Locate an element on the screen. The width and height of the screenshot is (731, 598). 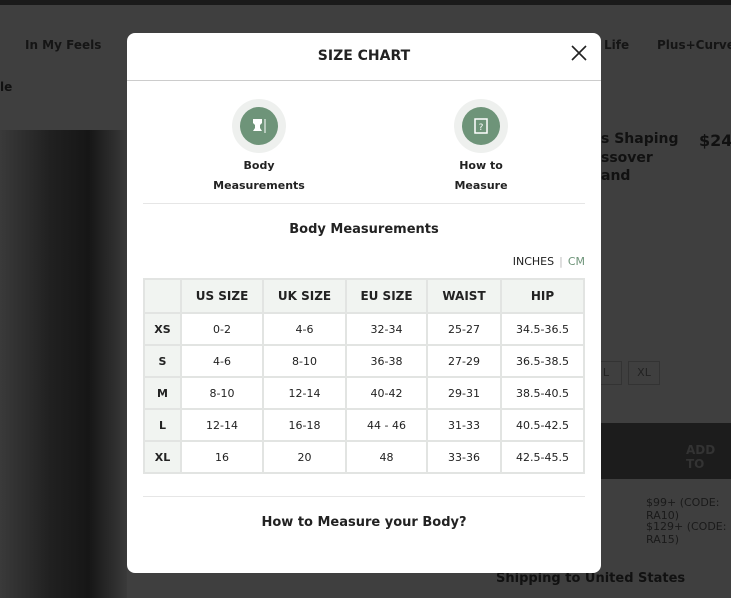
column-header is located at coordinates (162, 296).